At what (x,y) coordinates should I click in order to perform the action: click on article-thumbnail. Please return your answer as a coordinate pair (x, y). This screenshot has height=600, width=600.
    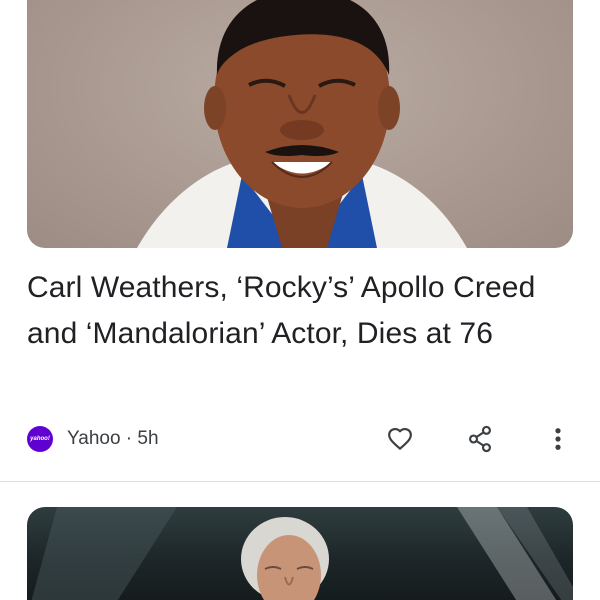
    Looking at the image, I should click on (300, 553).